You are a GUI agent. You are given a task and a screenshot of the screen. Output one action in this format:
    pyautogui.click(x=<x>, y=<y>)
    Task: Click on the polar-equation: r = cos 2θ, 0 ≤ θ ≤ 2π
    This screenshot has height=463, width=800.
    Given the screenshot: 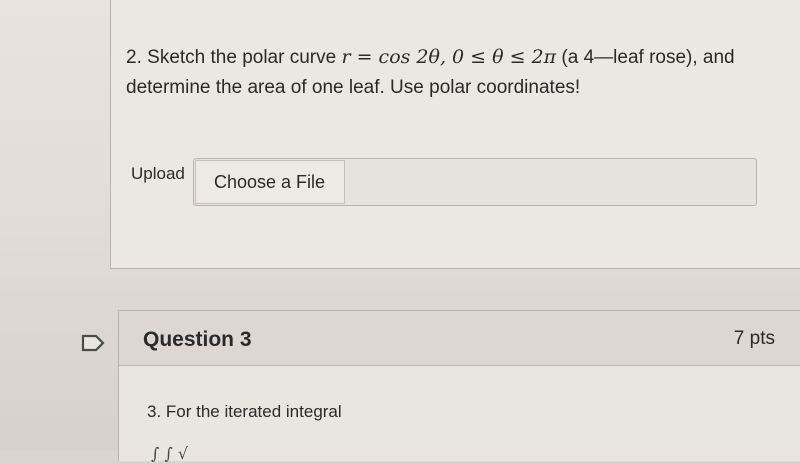 What is the action you would take?
    pyautogui.click(x=449, y=57)
    